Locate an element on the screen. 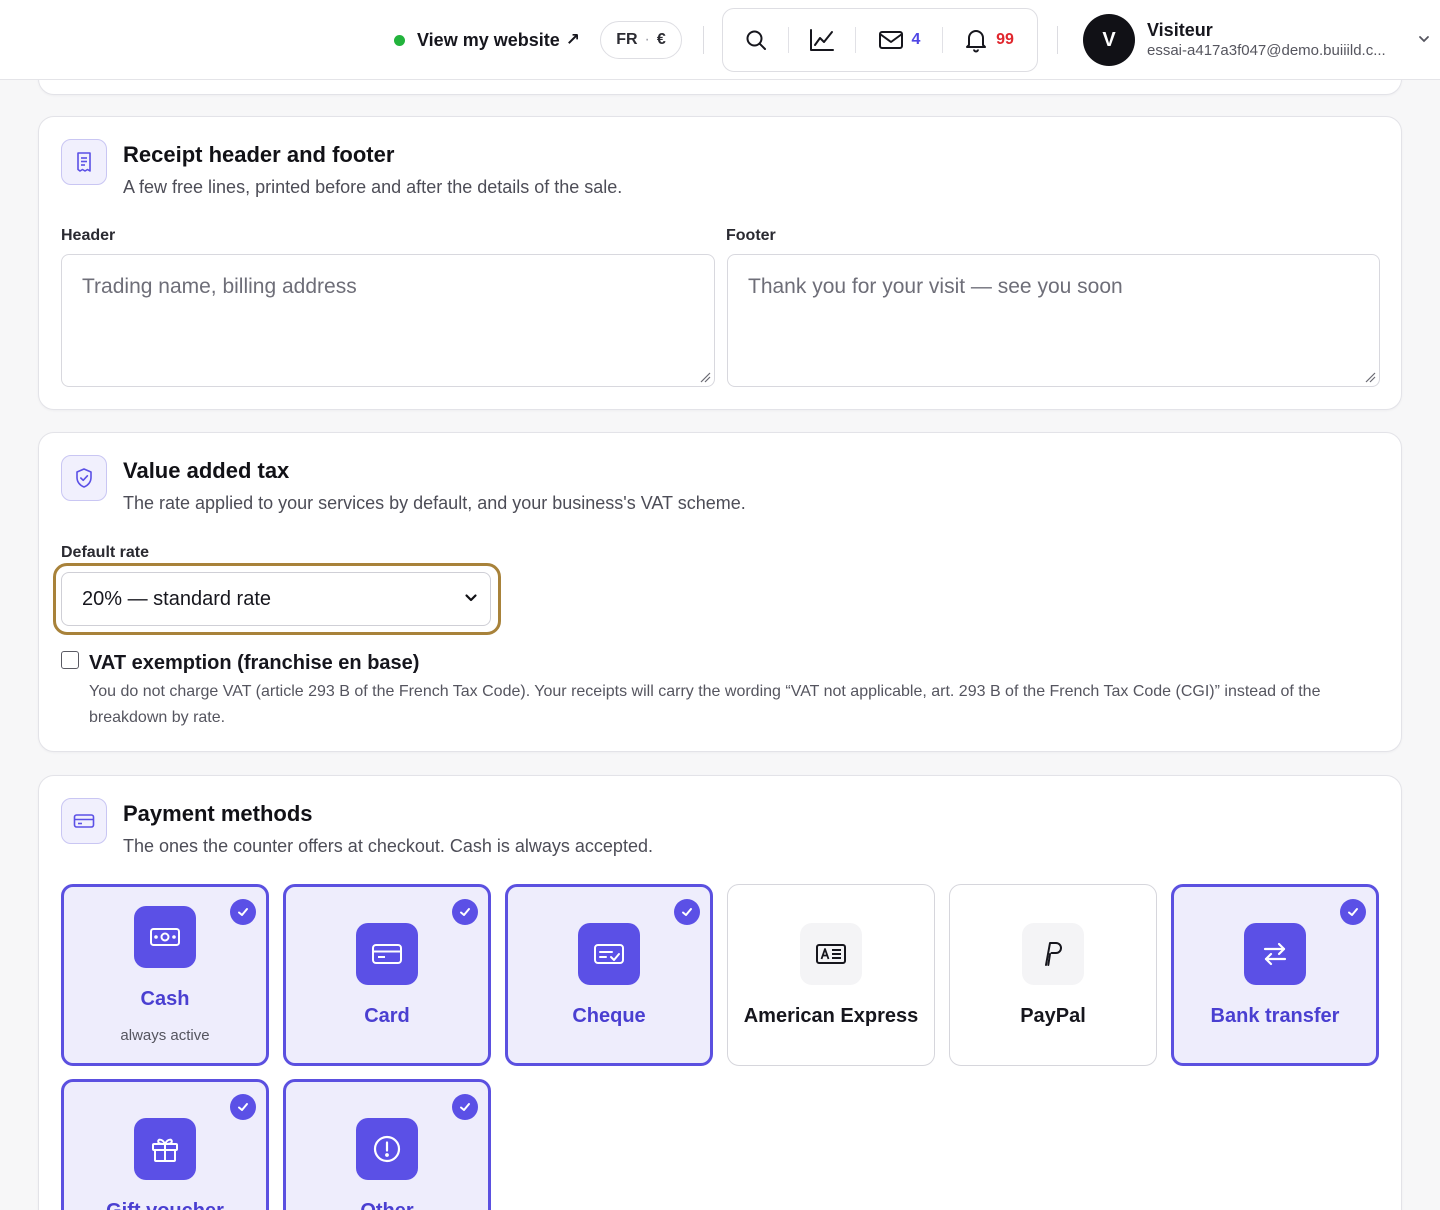 The width and height of the screenshot is (1440, 1210). notifications-button: 99 is located at coordinates (989, 40).